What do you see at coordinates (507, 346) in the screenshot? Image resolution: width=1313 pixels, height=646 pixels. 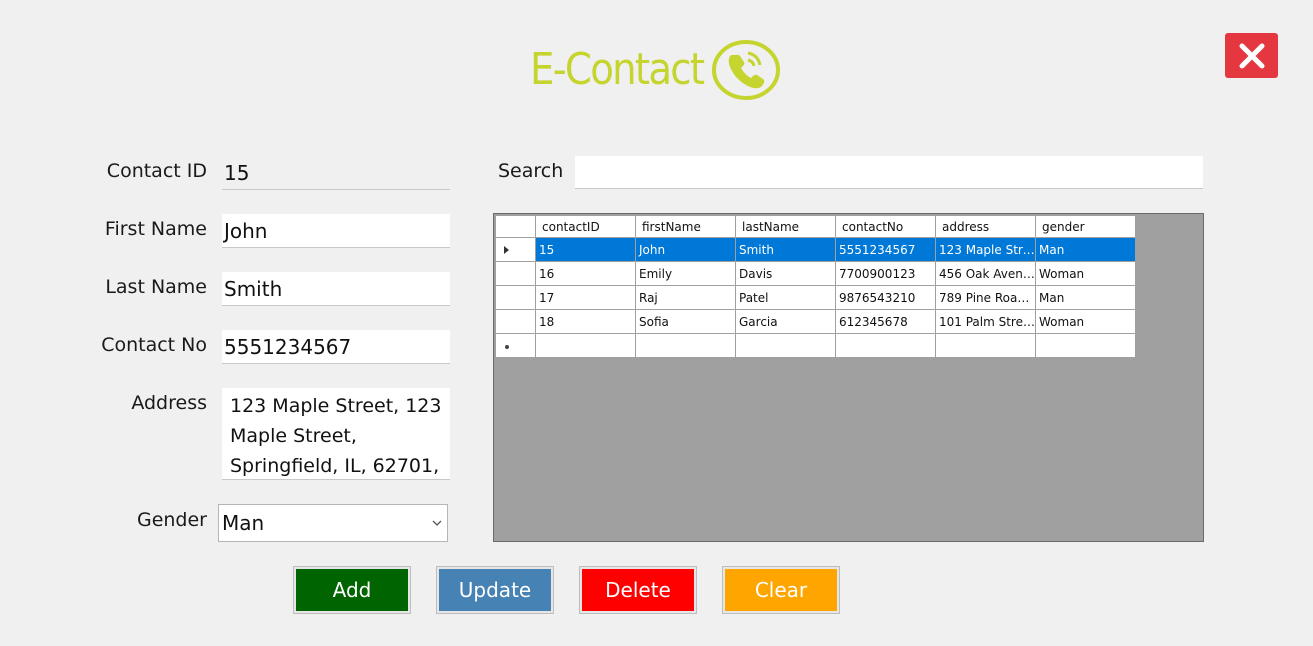 I see `new-row-asterisk-icon` at bounding box center [507, 346].